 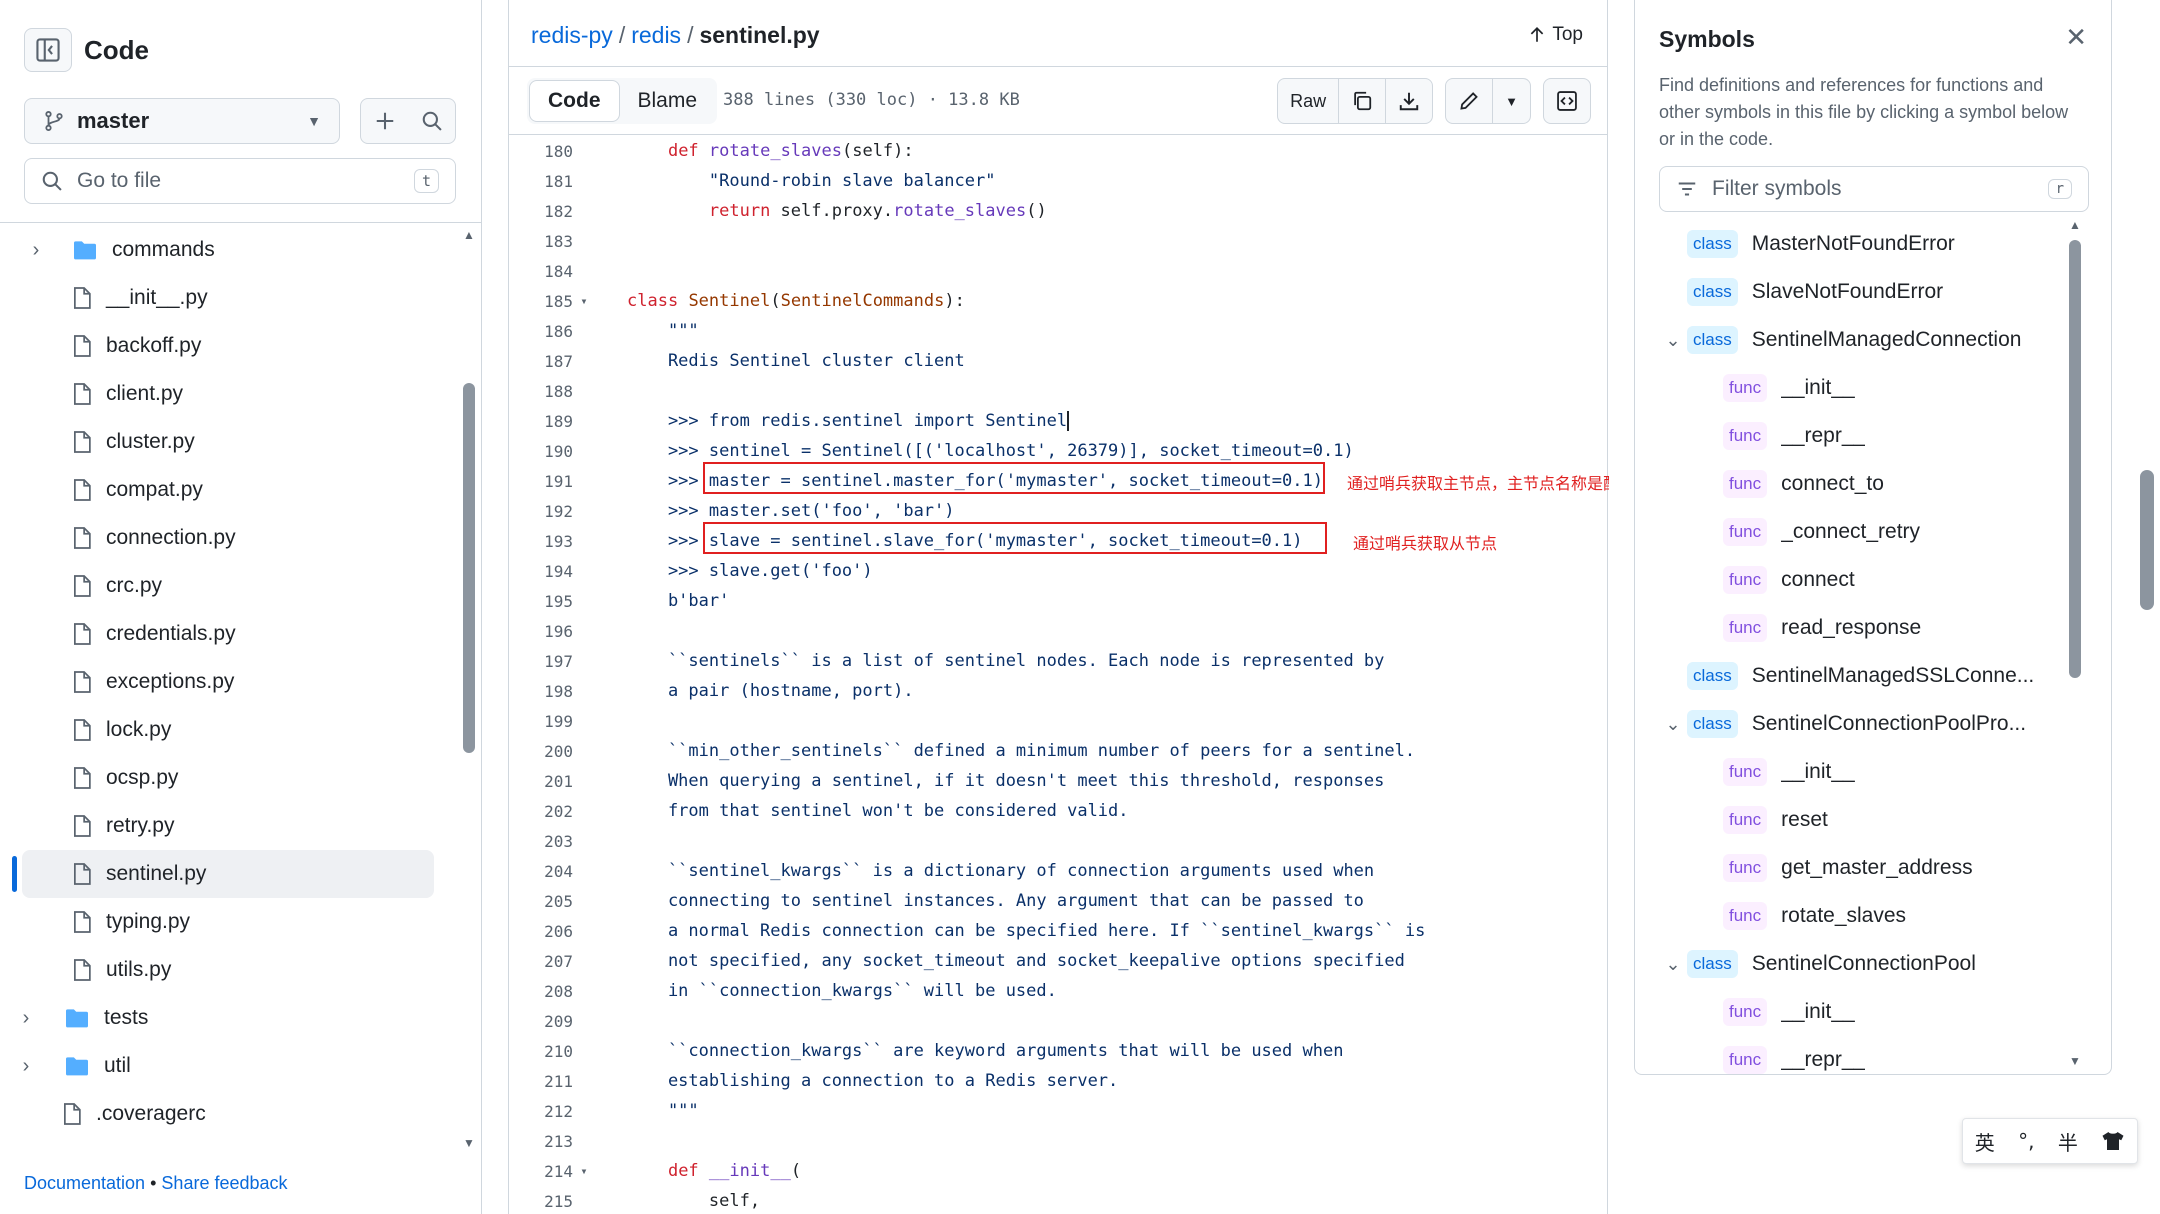 What do you see at coordinates (2068, 1141) in the screenshot?
I see `ime-width-toggle: 半` at bounding box center [2068, 1141].